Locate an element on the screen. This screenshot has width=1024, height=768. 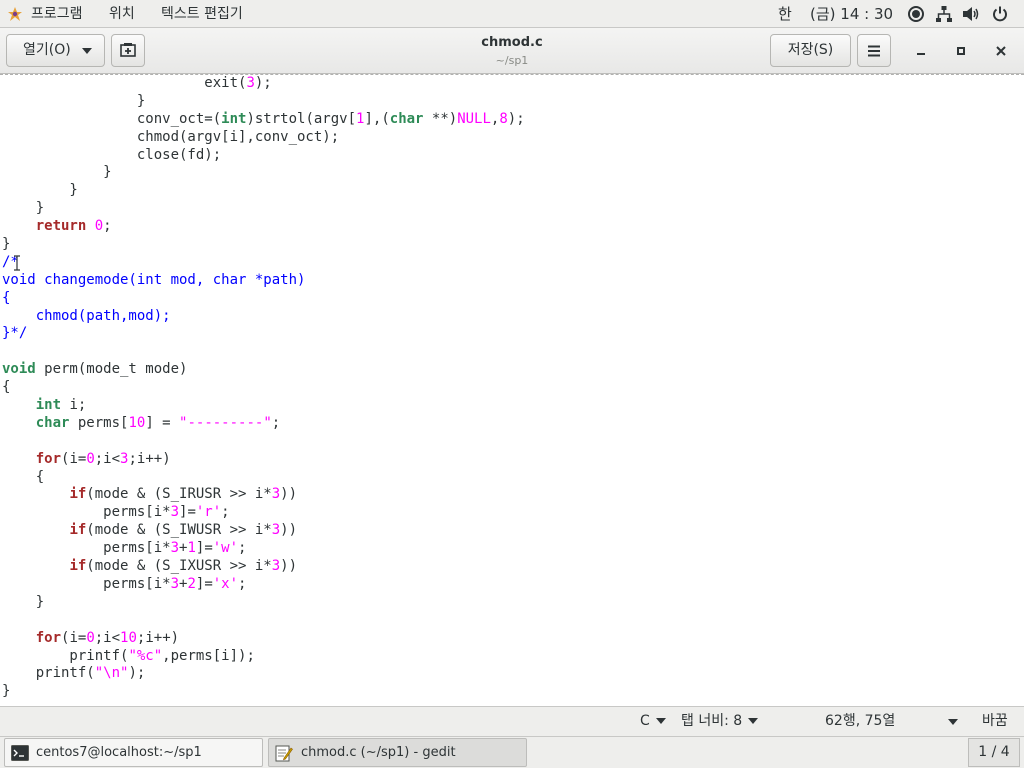
code-line: chmod(argv[i],conv_oct); is located at coordinates (263, 138).